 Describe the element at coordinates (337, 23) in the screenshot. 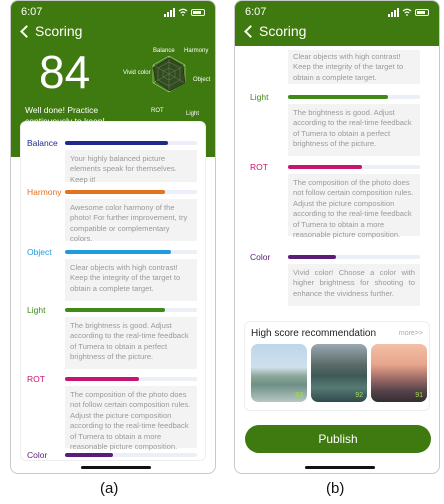

I see `header-panel: 6:07 Scoring` at that location.